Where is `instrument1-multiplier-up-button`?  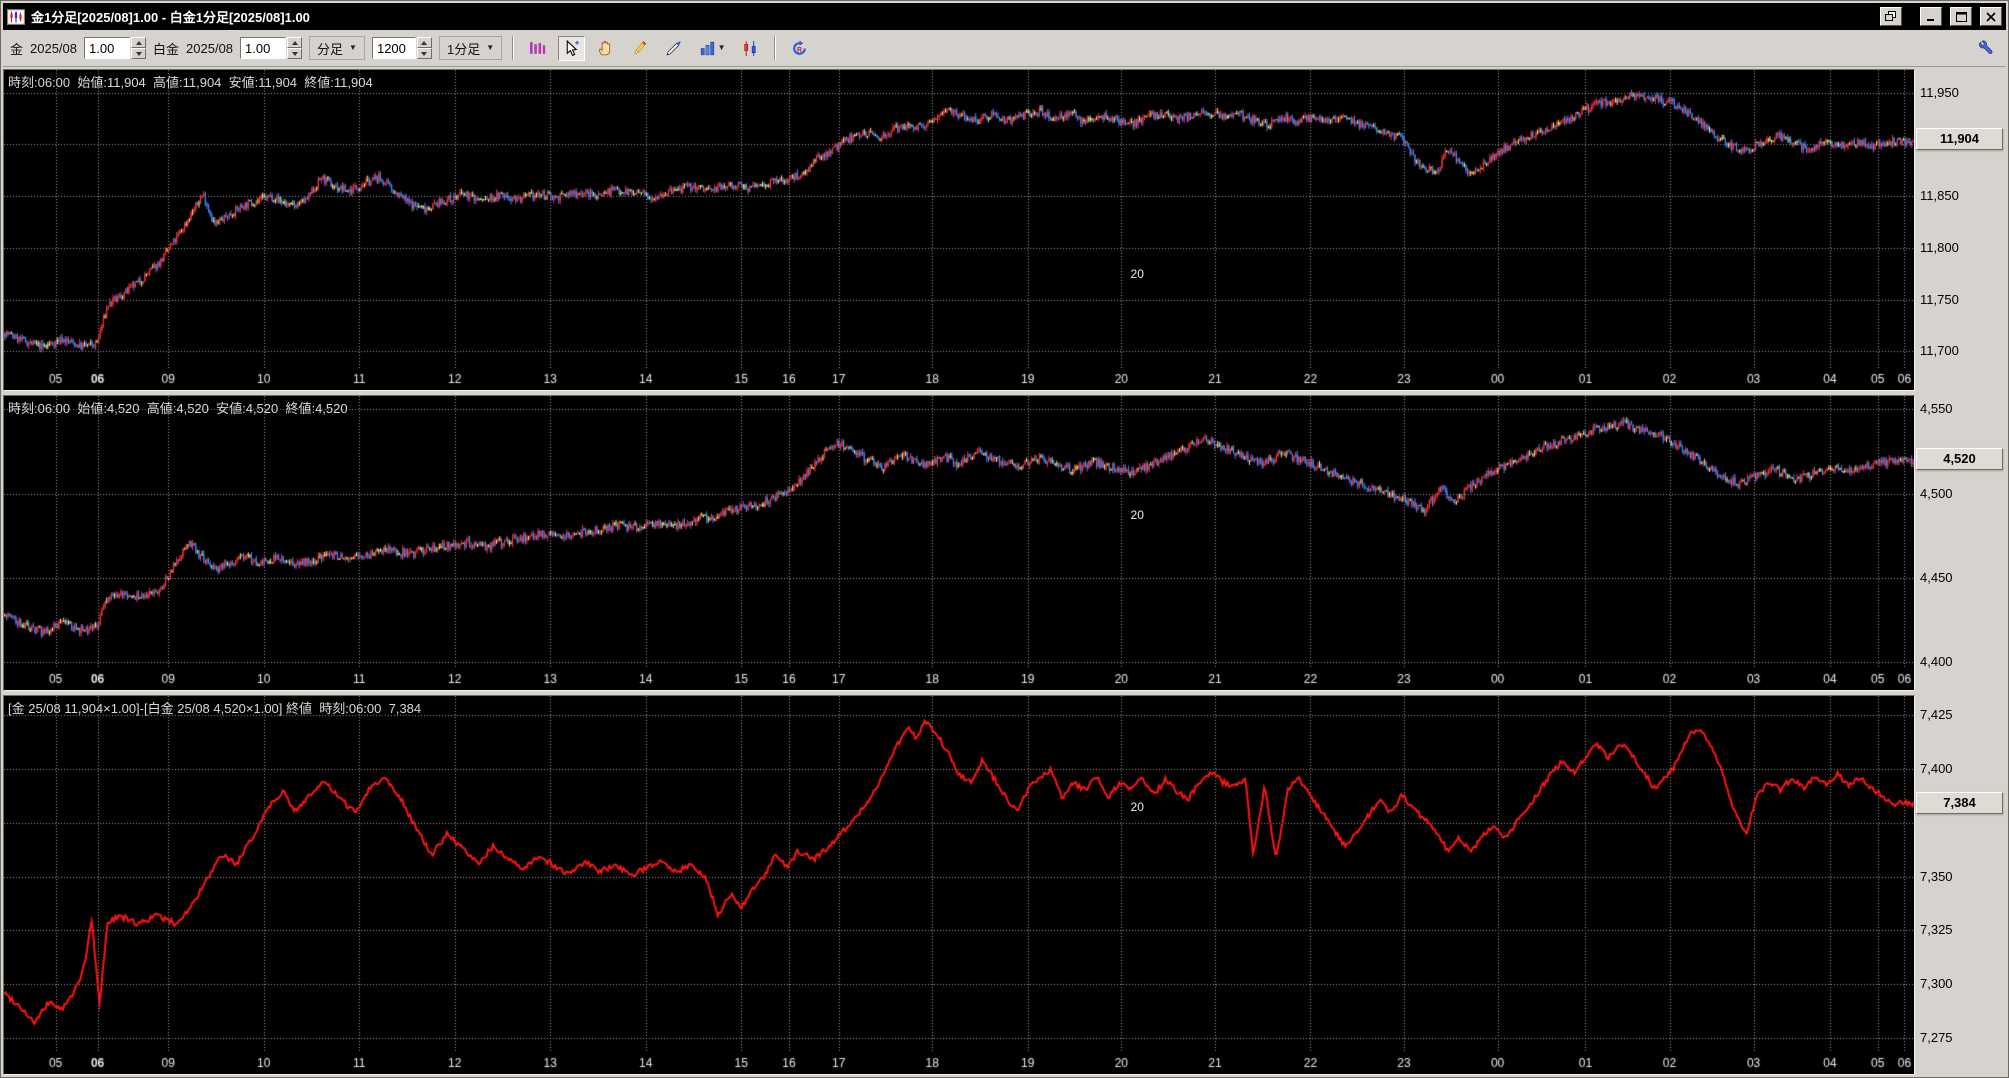 instrument1-multiplier-up-button is located at coordinates (139, 42).